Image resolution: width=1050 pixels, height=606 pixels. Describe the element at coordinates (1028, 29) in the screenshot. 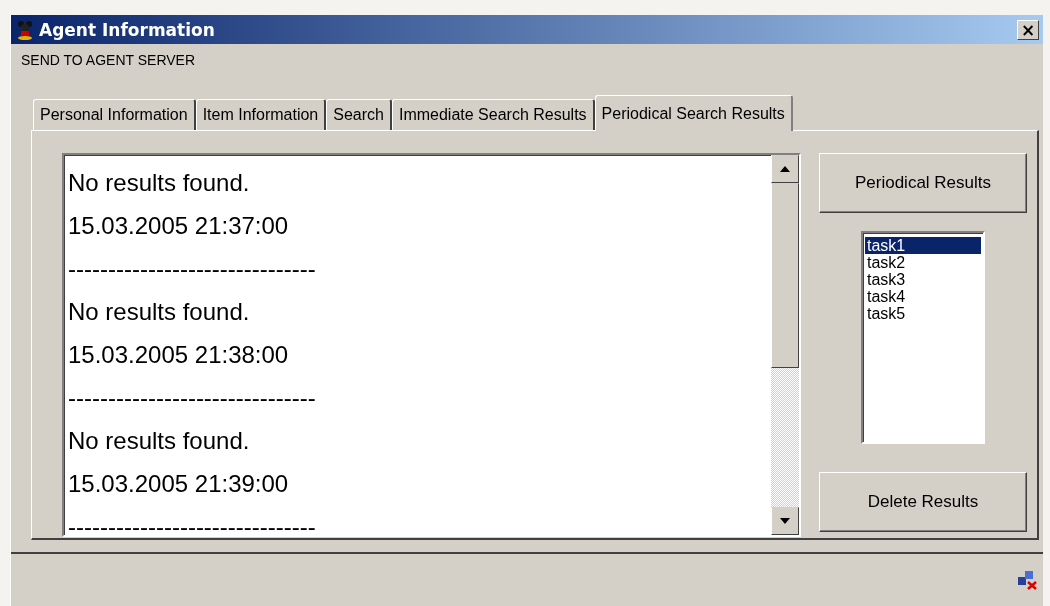

I see `close-button: ×` at that location.